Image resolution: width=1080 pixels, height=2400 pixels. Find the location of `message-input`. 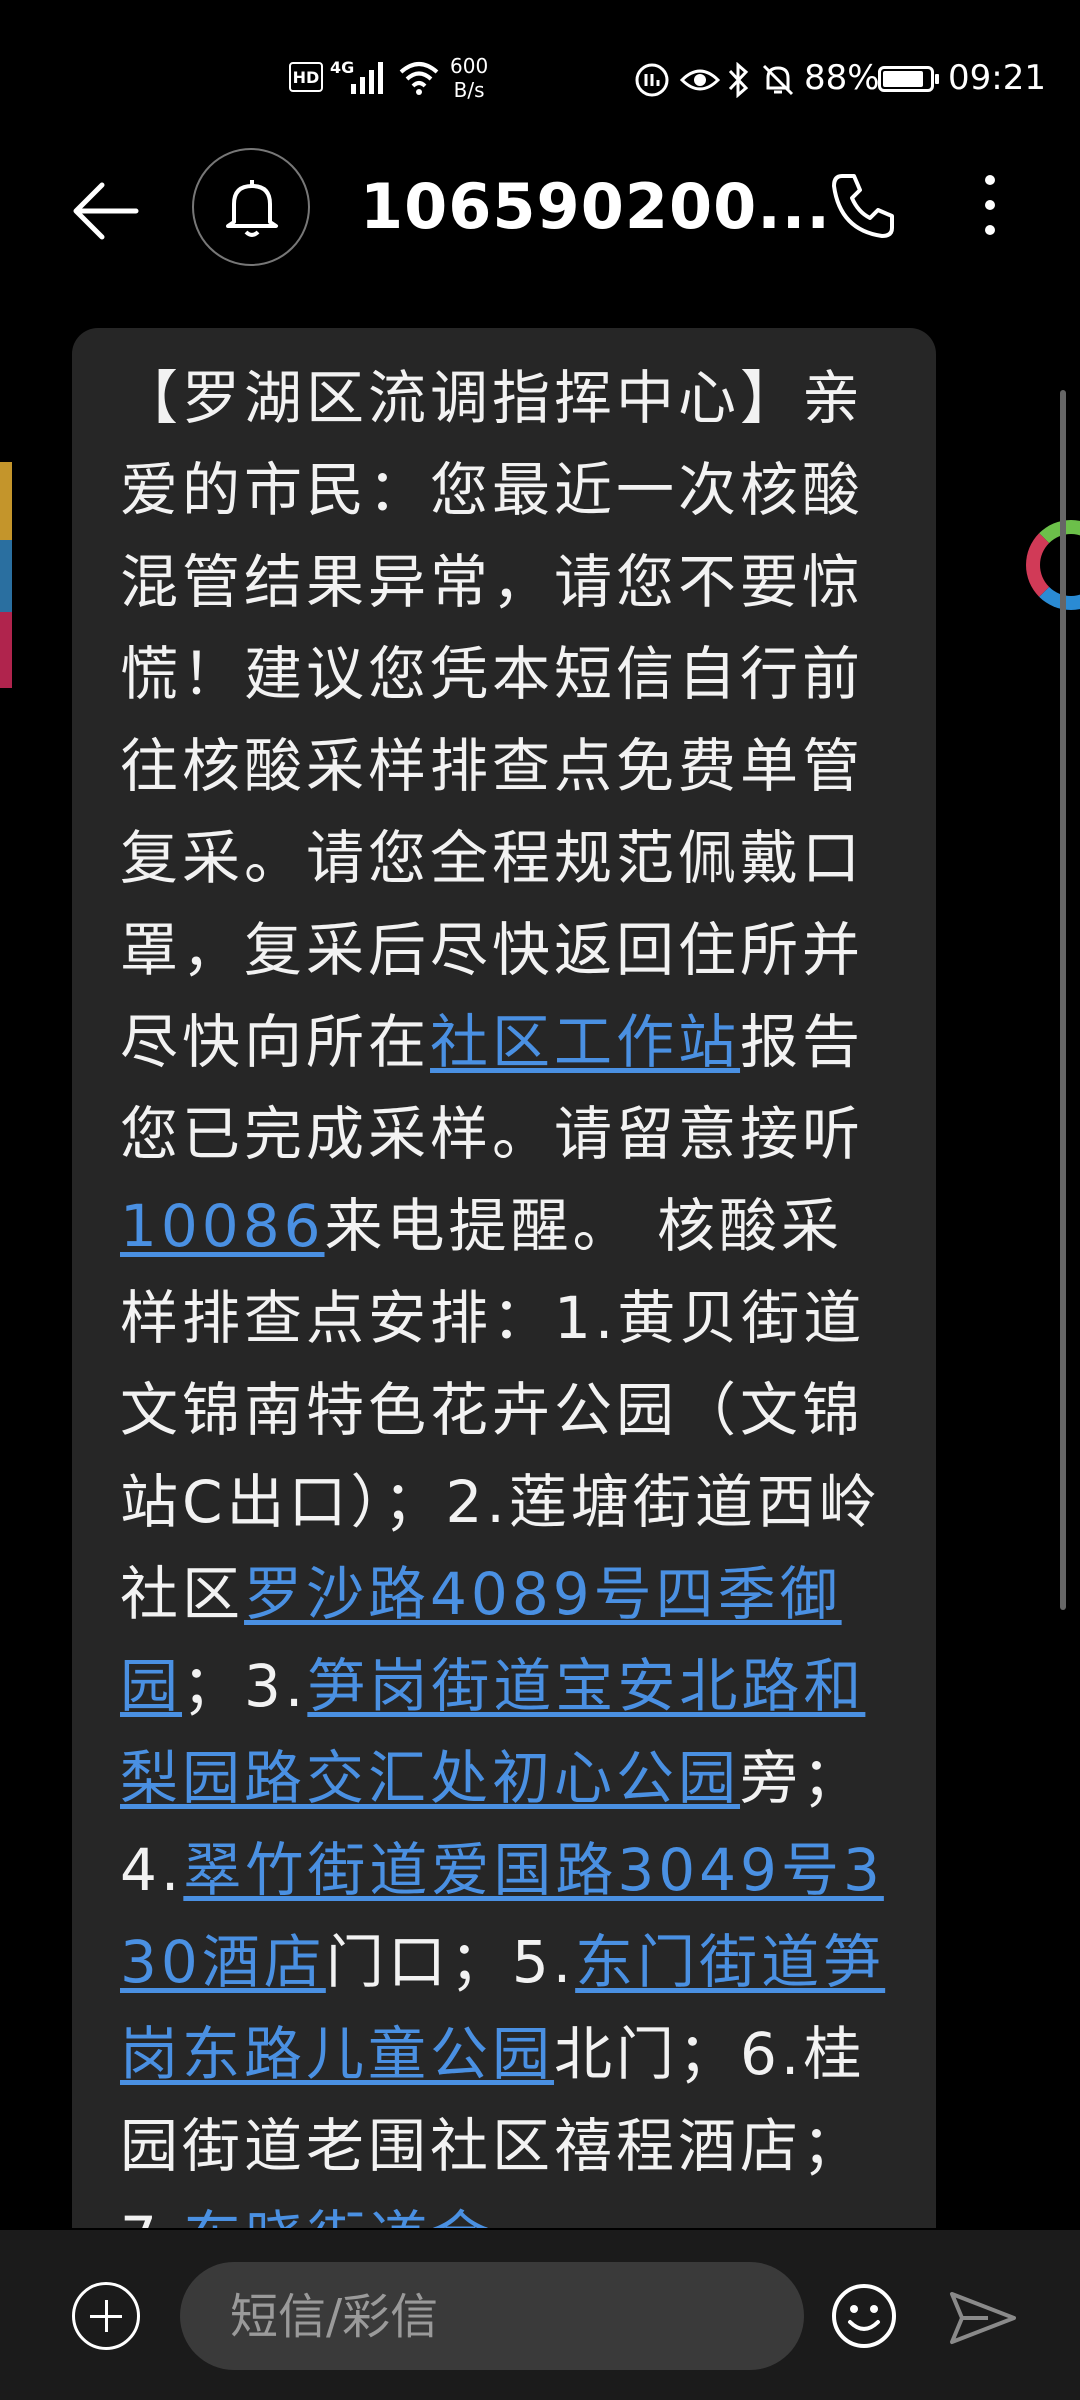

message-input is located at coordinates (500, 2317).